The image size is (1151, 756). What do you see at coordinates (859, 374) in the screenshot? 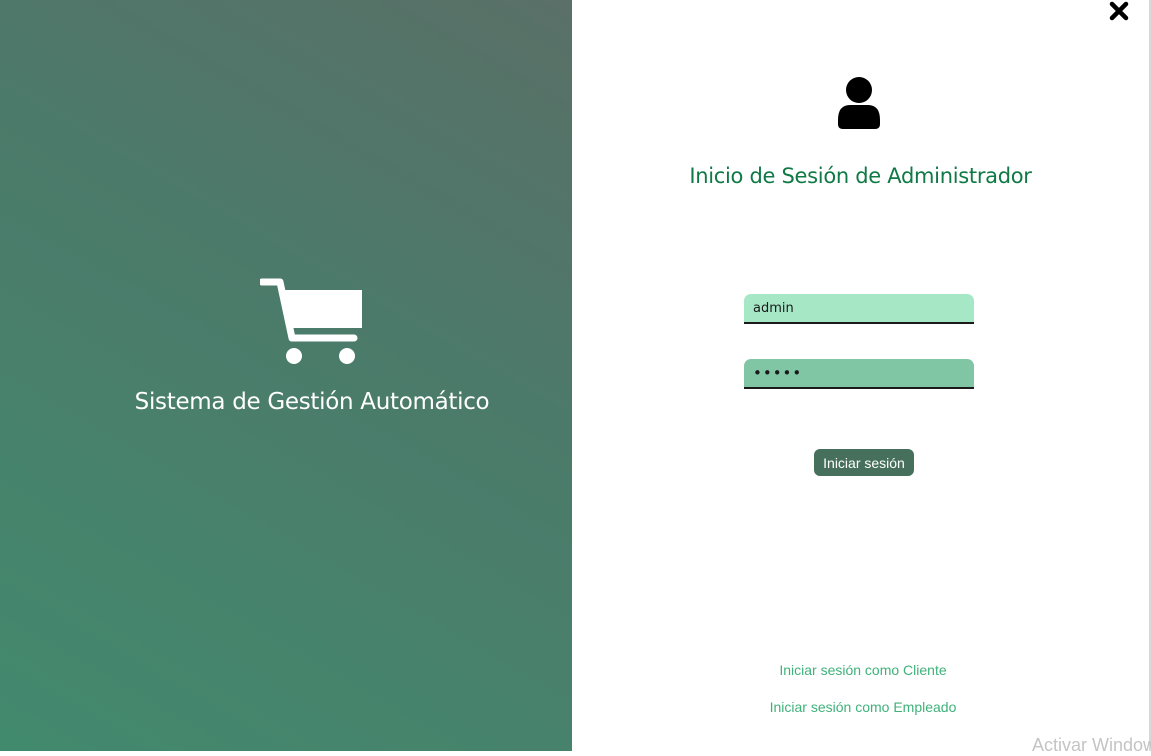
I see `password-input` at bounding box center [859, 374].